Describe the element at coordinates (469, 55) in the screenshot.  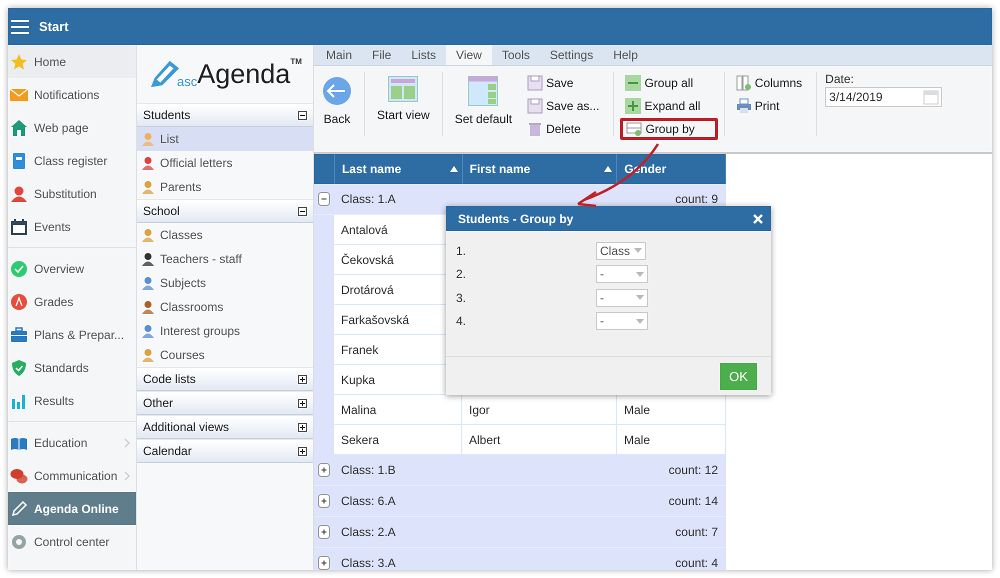
I see `menu-tab: View` at that location.